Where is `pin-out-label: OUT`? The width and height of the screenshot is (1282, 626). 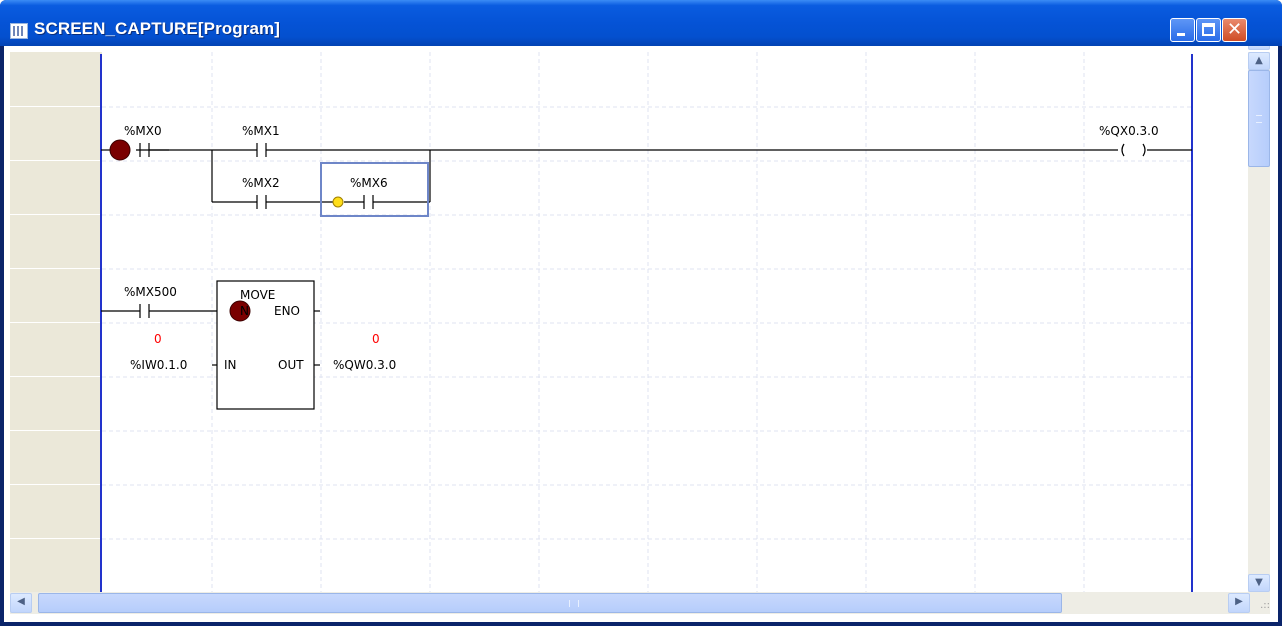
pin-out-label: OUT is located at coordinates (291, 365).